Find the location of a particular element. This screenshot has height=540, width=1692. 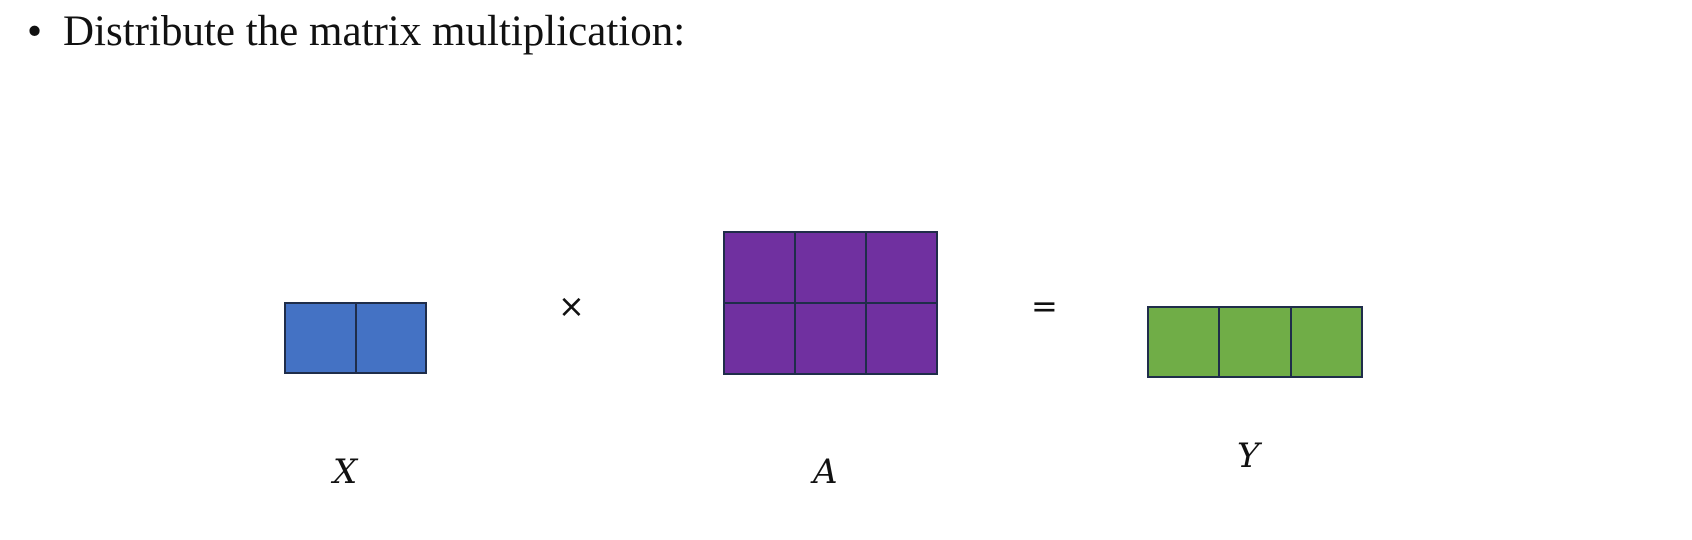

multiply-operator: × is located at coordinates (571, 306).